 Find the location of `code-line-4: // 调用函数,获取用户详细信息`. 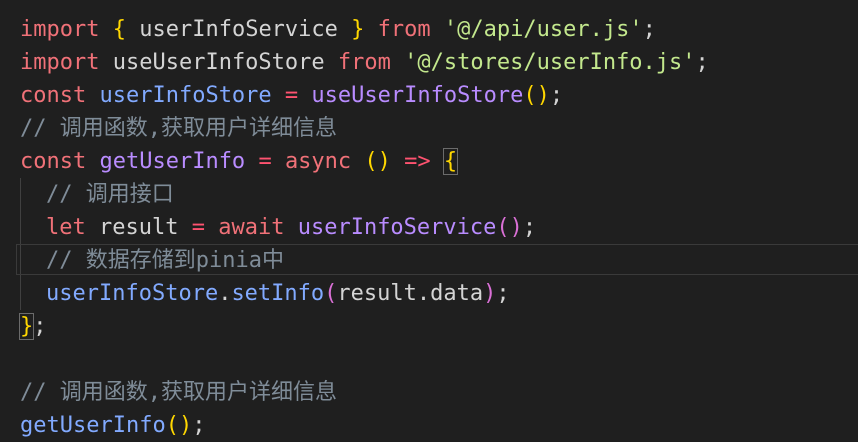

code-line-4: // 调用函数,获取用户详细信息 is located at coordinates (178, 128).